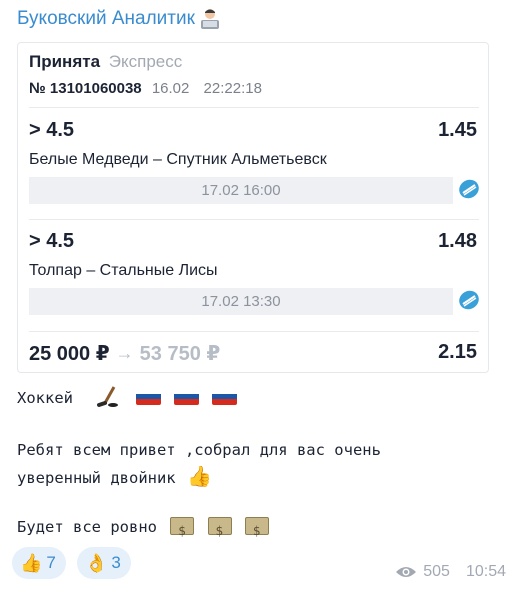 The width and height of the screenshot is (518, 591). What do you see at coordinates (232, 88) in the screenshot?
I see `bet-time: 22:22:18` at bounding box center [232, 88].